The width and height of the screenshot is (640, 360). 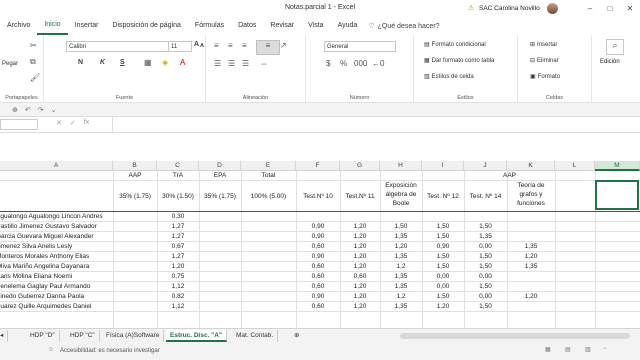 I want to click on grade-cell: 1,2, so click(x=401, y=266).